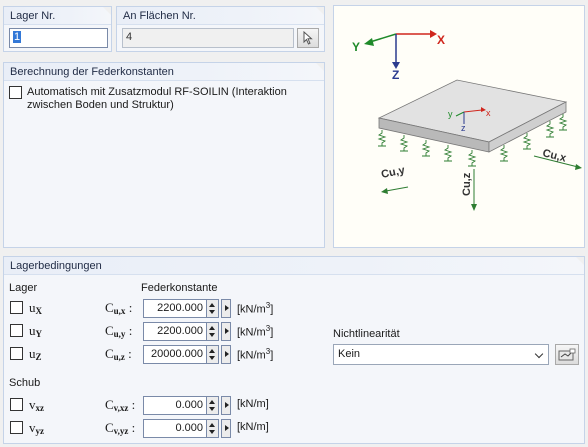 This screenshot has width=588, height=447. What do you see at coordinates (356, 47) in the screenshot?
I see `axis-y-label: Y` at bounding box center [356, 47].